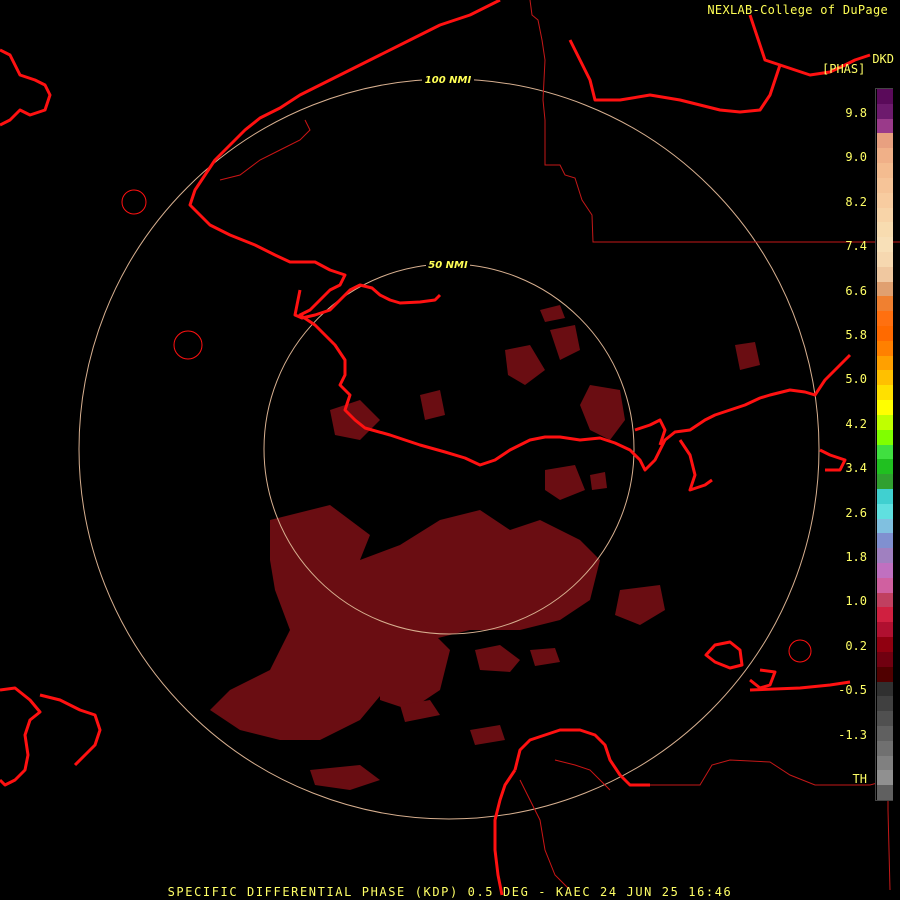 This screenshot has width=900, height=900. Describe the element at coordinates (883, 59) in the screenshot. I see `product-code: DKD` at that location.